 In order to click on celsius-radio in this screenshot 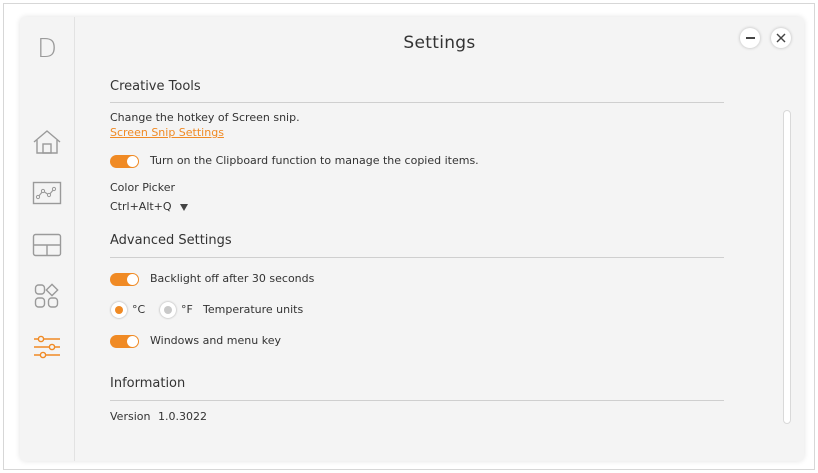, I will do `click(119, 310)`.